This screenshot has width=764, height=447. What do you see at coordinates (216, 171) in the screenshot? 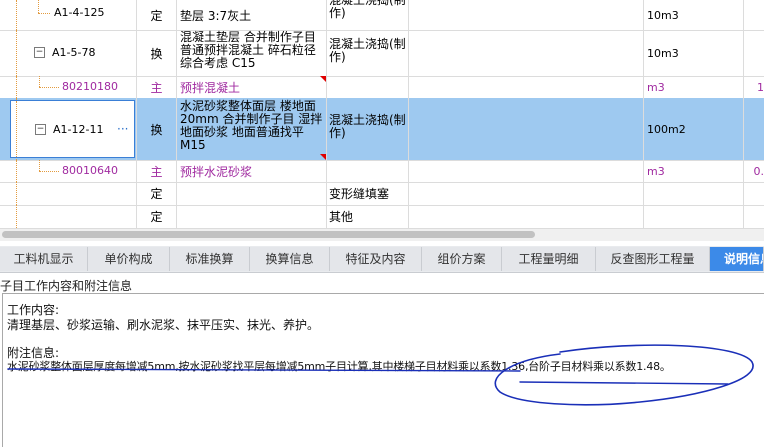
I see `row-name: 预拌水泥砂浆` at bounding box center [216, 171].